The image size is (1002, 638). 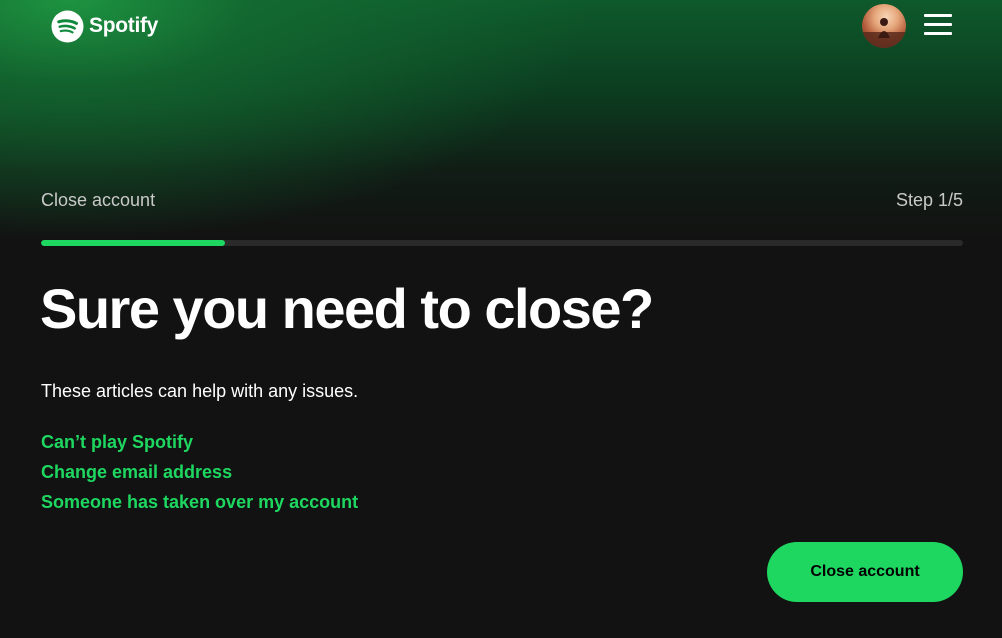 What do you see at coordinates (938, 25) in the screenshot?
I see `hamburger-menu-icon` at bounding box center [938, 25].